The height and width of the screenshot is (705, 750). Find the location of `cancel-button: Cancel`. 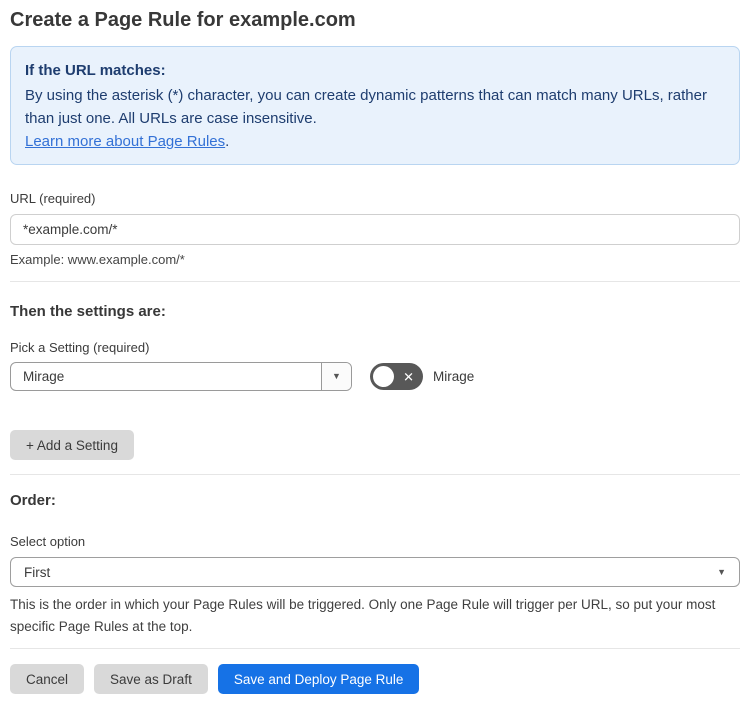

cancel-button: Cancel is located at coordinates (47, 679).